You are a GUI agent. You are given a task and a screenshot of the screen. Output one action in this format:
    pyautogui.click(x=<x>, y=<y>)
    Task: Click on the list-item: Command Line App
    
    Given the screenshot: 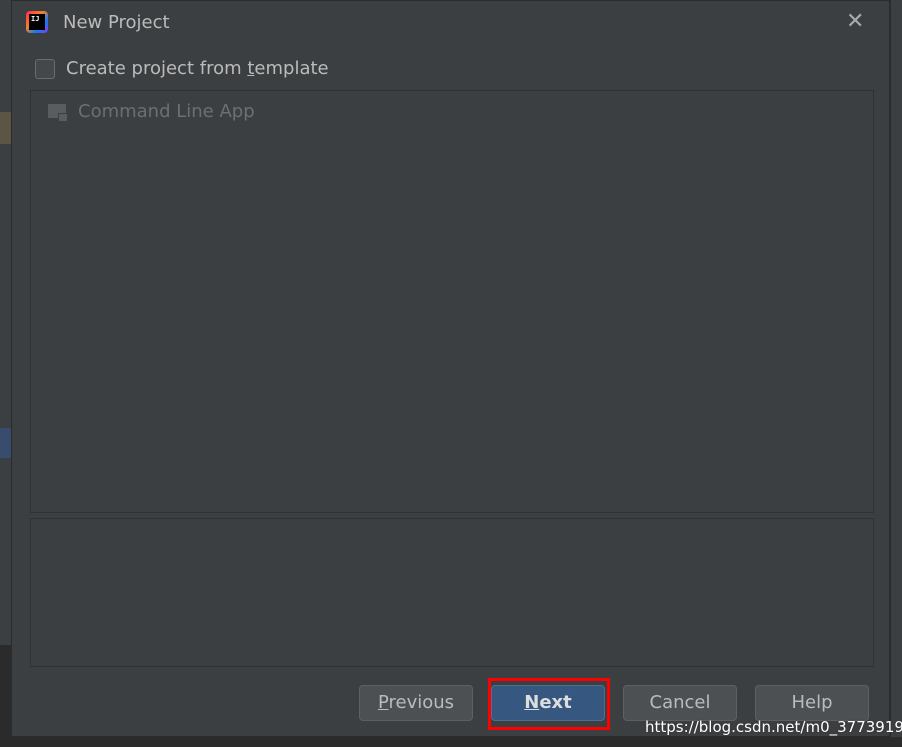 What is the action you would take?
    pyautogui.click(x=151, y=111)
    